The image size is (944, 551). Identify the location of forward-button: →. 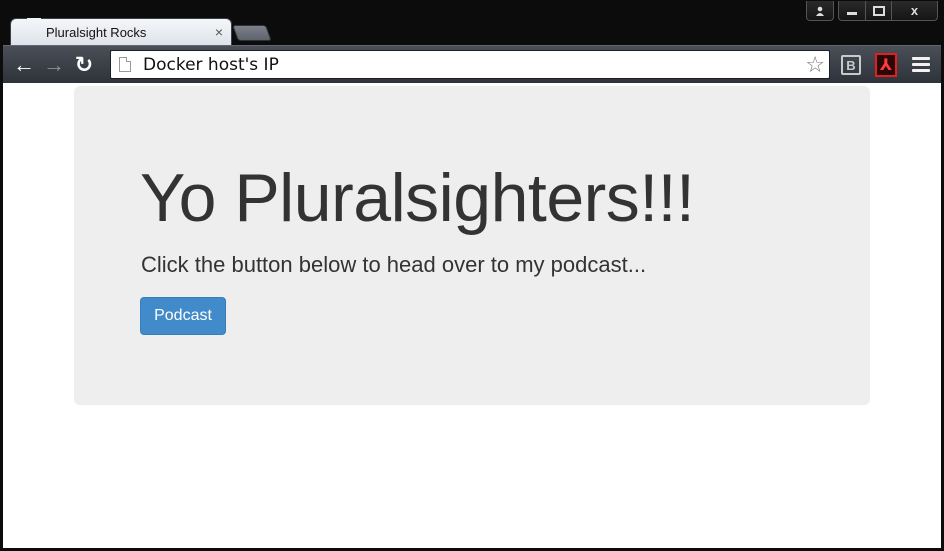
(54, 65).